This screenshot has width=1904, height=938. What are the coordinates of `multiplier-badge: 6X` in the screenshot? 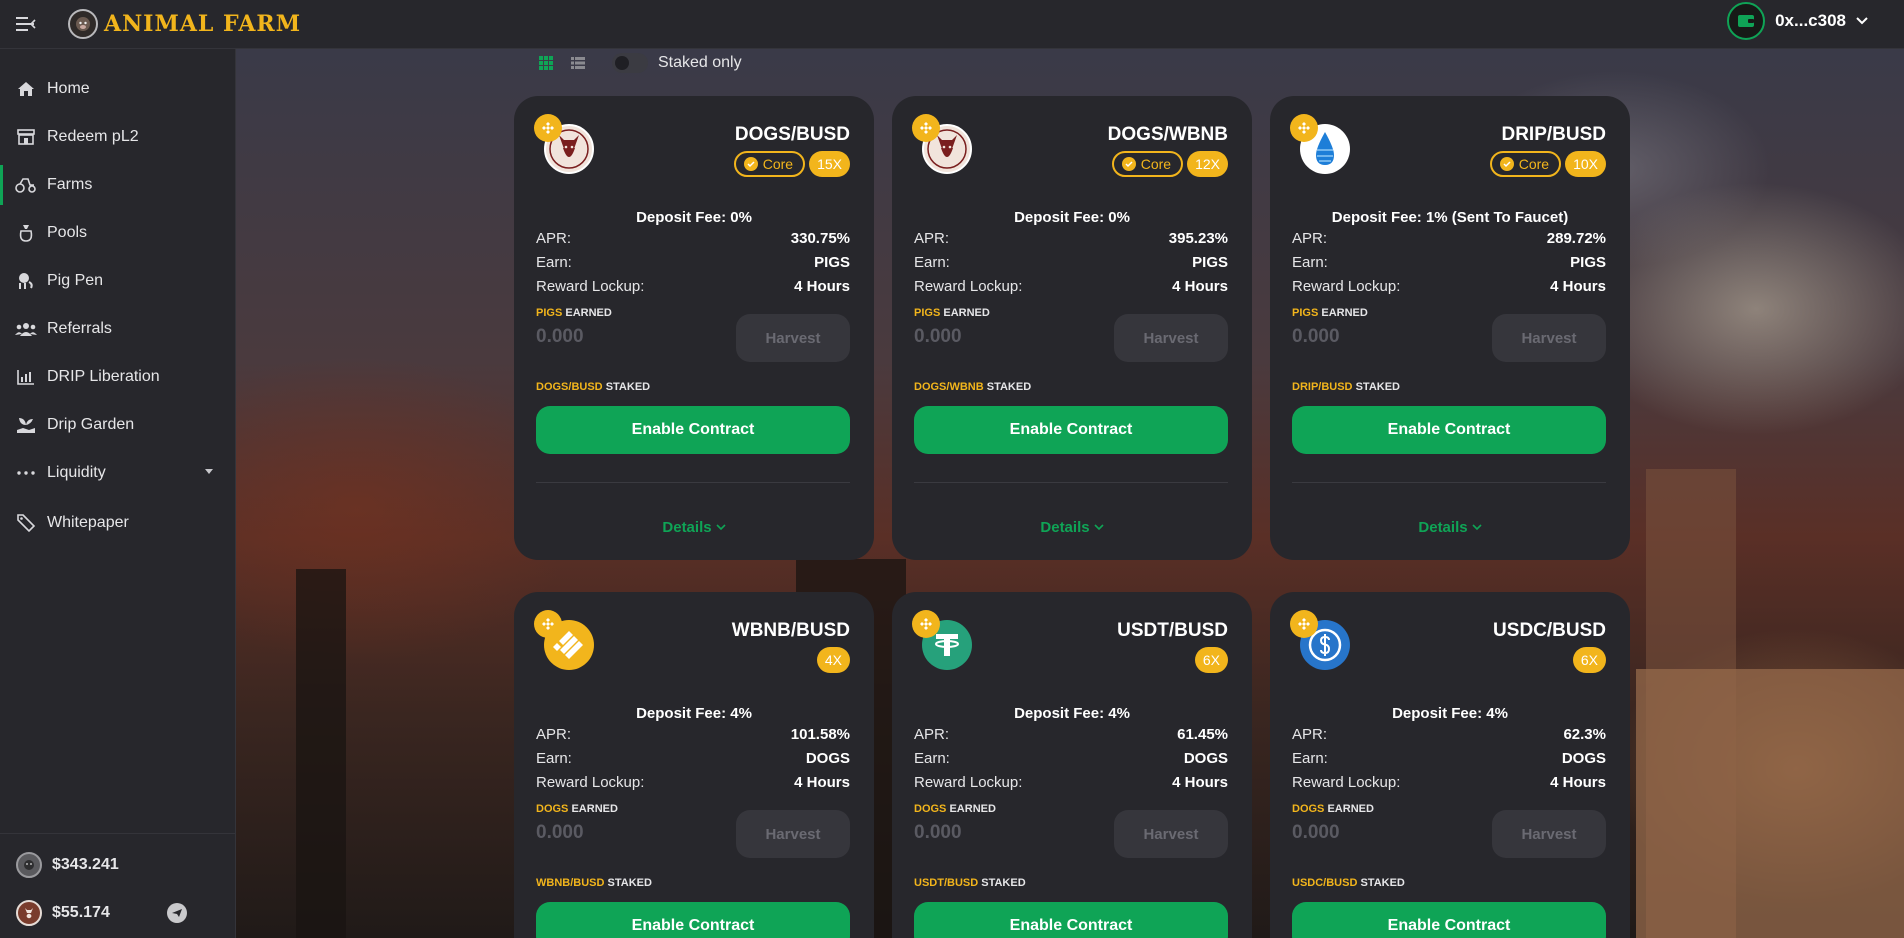 It's located at (1211, 660).